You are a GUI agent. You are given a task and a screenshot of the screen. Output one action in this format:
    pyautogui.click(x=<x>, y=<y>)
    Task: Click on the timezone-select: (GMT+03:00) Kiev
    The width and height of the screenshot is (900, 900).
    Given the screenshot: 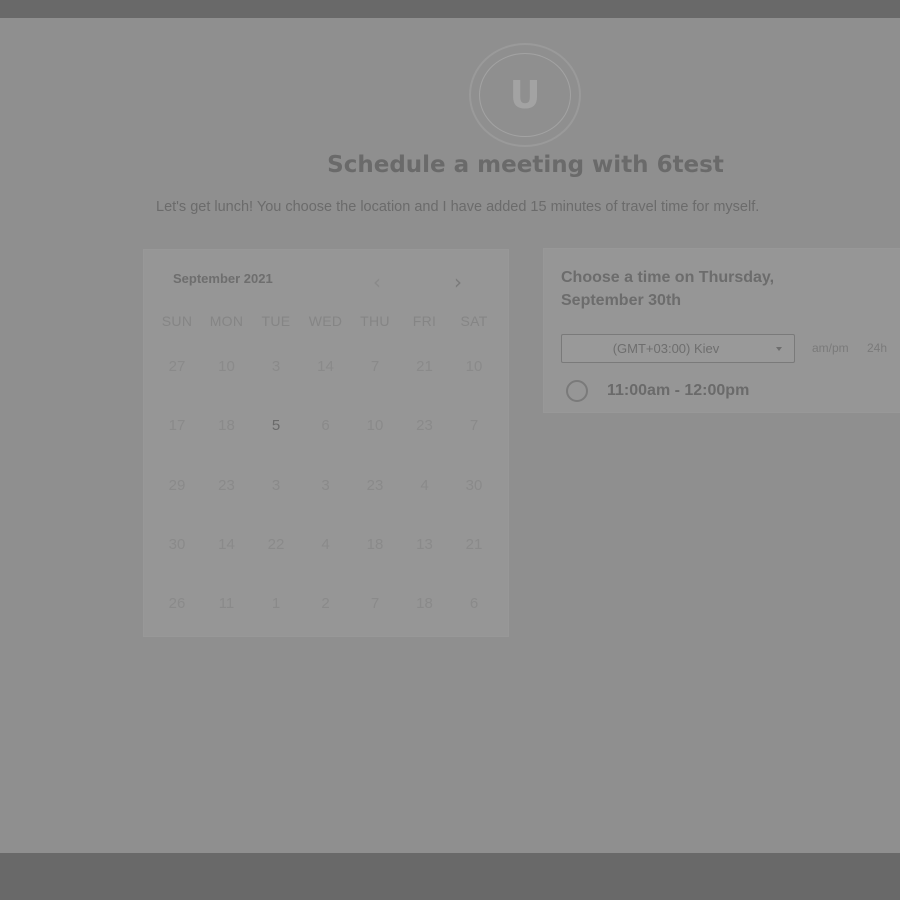 What is the action you would take?
    pyautogui.click(x=678, y=348)
    